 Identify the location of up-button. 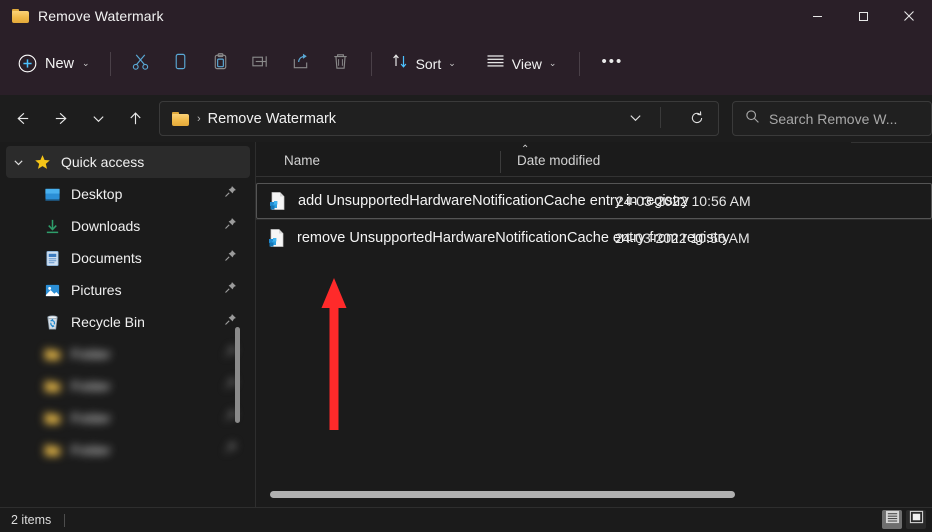
(136, 118).